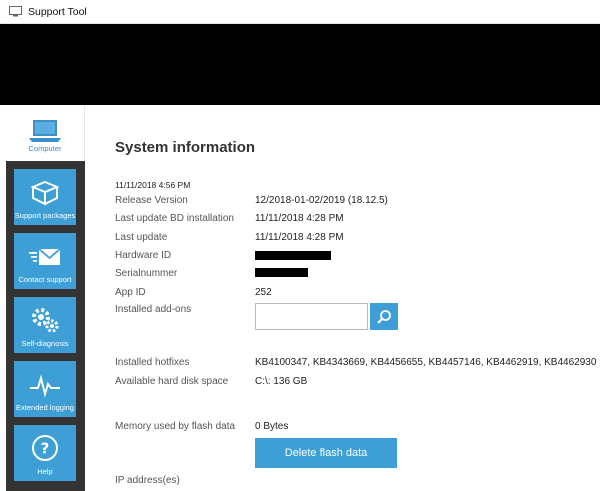 Image resolution: width=600 pixels, height=491 pixels. What do you see at coordinates (299, 218) in the screenshot?
I see `last-update-bd-value: 11/11/2018 4:28 PM` at bounding box center [299, 218].